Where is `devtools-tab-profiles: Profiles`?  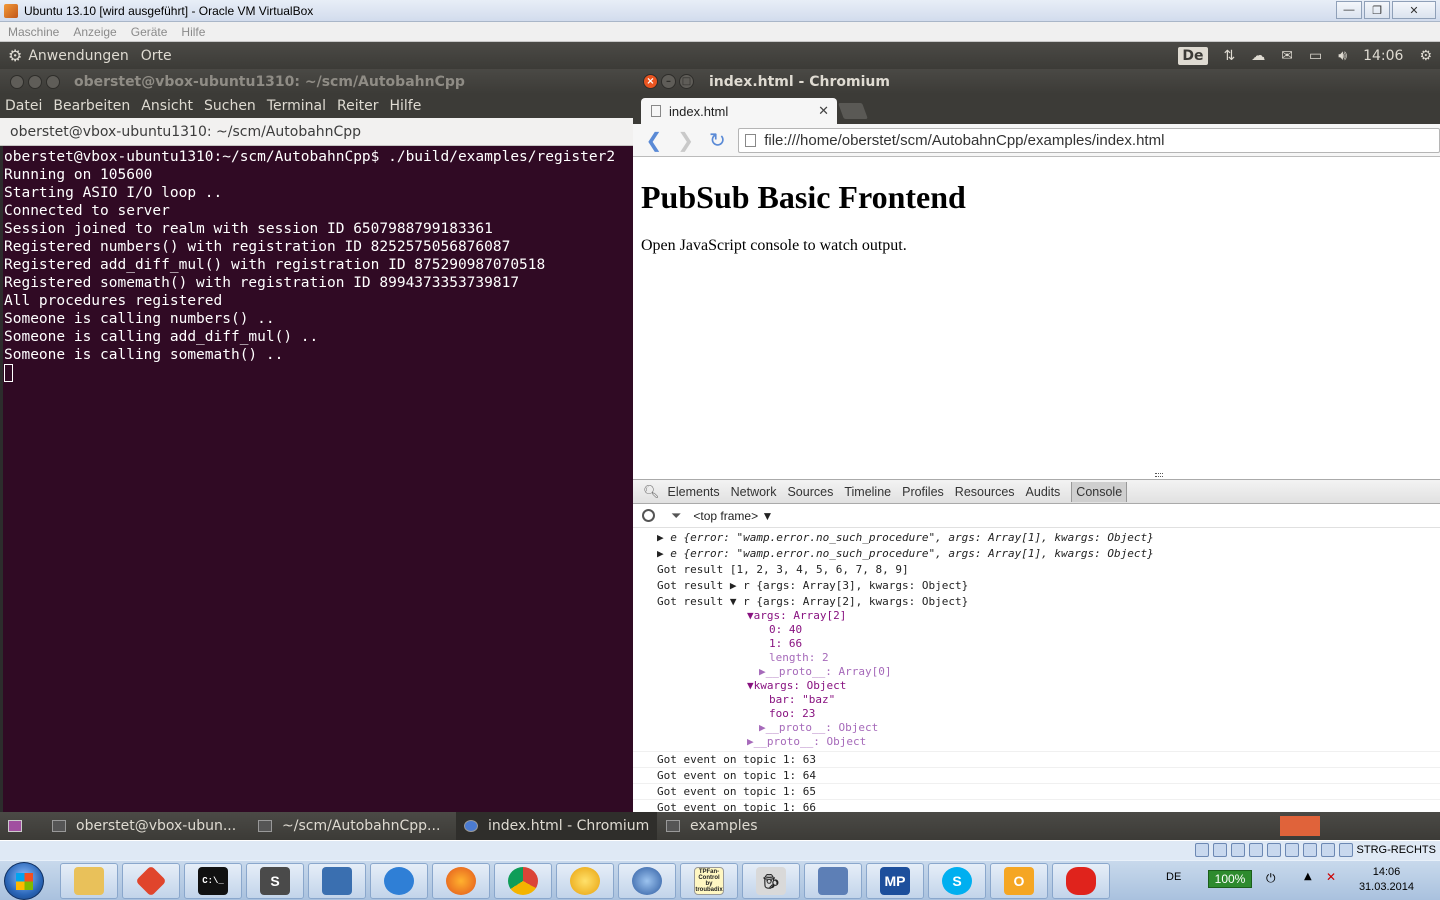 devtools-tab-profiles: Profiles is located at coordinates (923, 492).